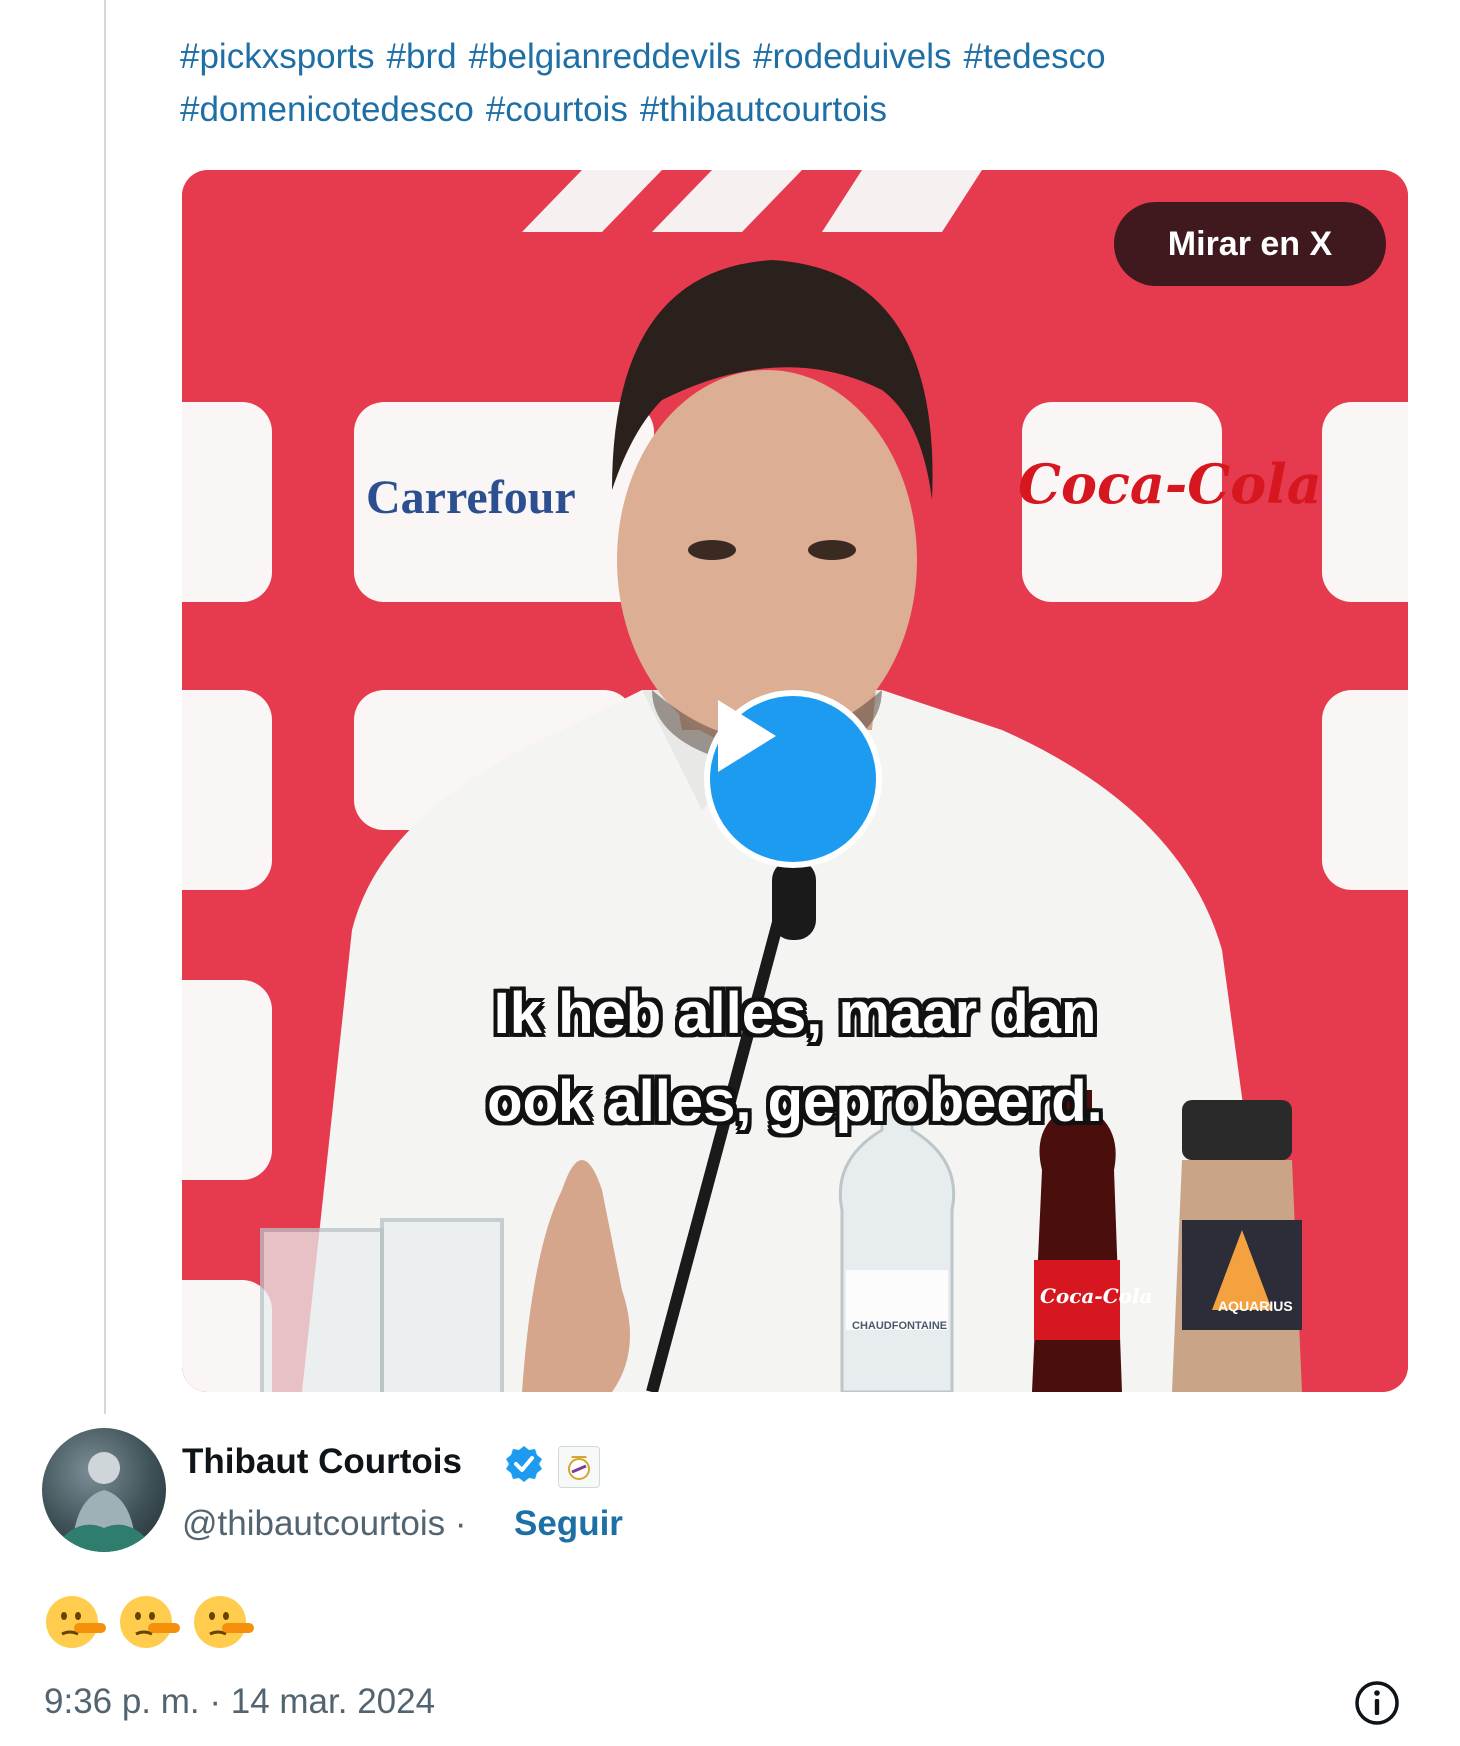 This screenshot has width=1460, height=1746. Describe the element at coordinates (524, 1464) in the screenshot. I see `verified-badge-icon` at that location.